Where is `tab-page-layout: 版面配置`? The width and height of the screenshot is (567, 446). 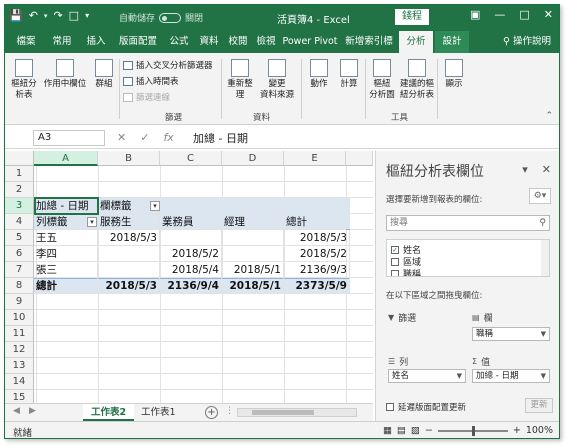
tab-page-layout: 版面配置 is located at coordinates (138, 42).